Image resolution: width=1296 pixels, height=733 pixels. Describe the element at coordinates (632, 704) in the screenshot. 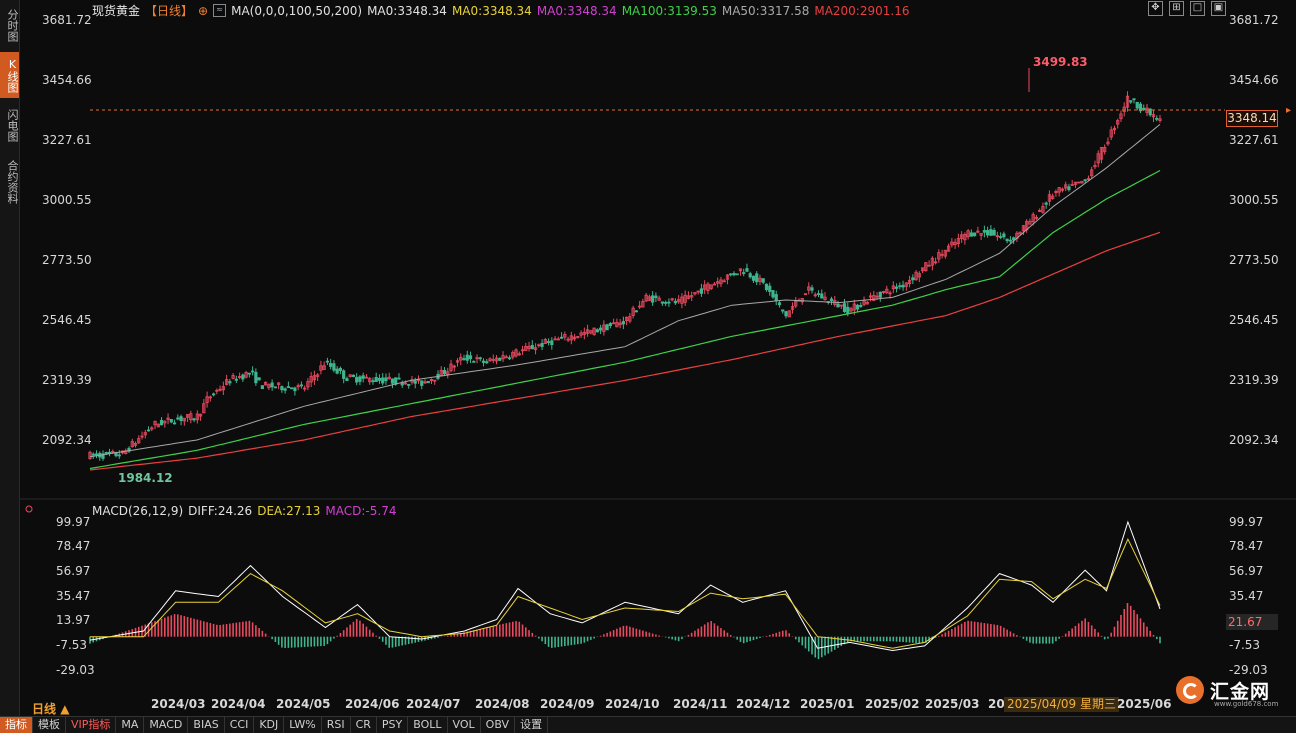

I see `x-axis-label: 2024/10` at that location.